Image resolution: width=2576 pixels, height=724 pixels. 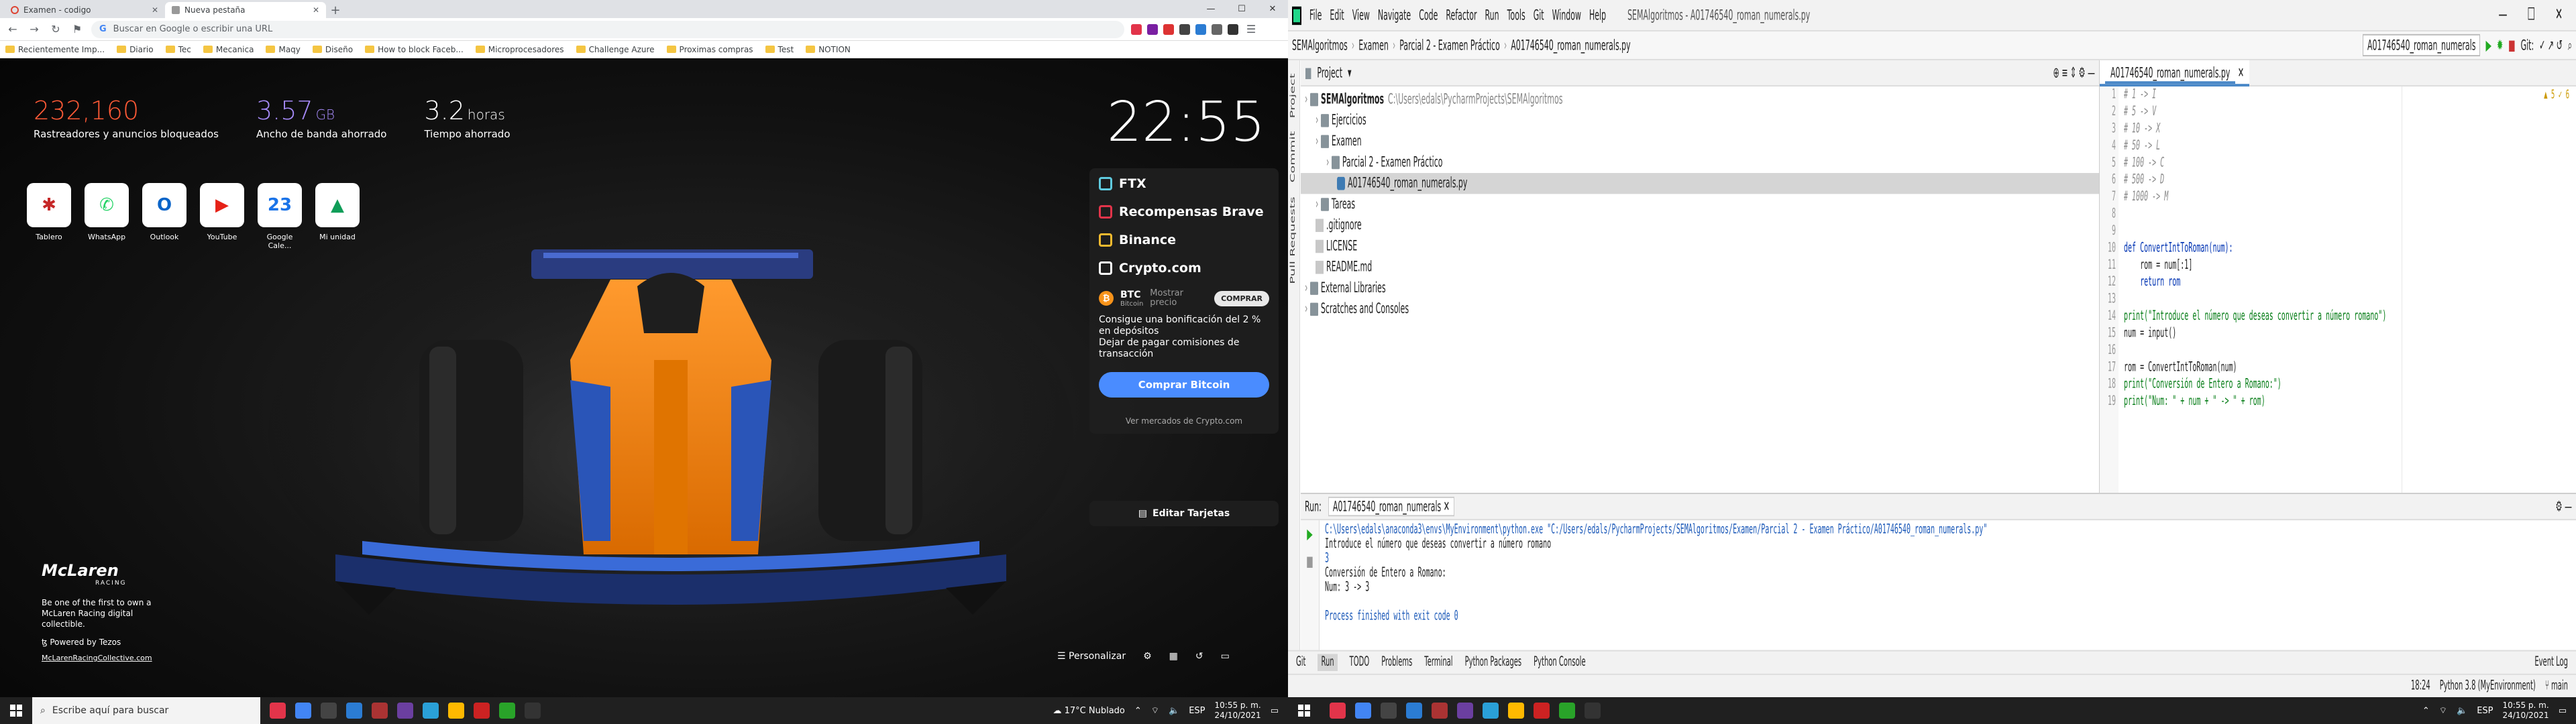 What do you see at coordinates (1293, 95) in the screenshot?
I see `project-tool-tab: Project` at bounding box center [1293, 95].